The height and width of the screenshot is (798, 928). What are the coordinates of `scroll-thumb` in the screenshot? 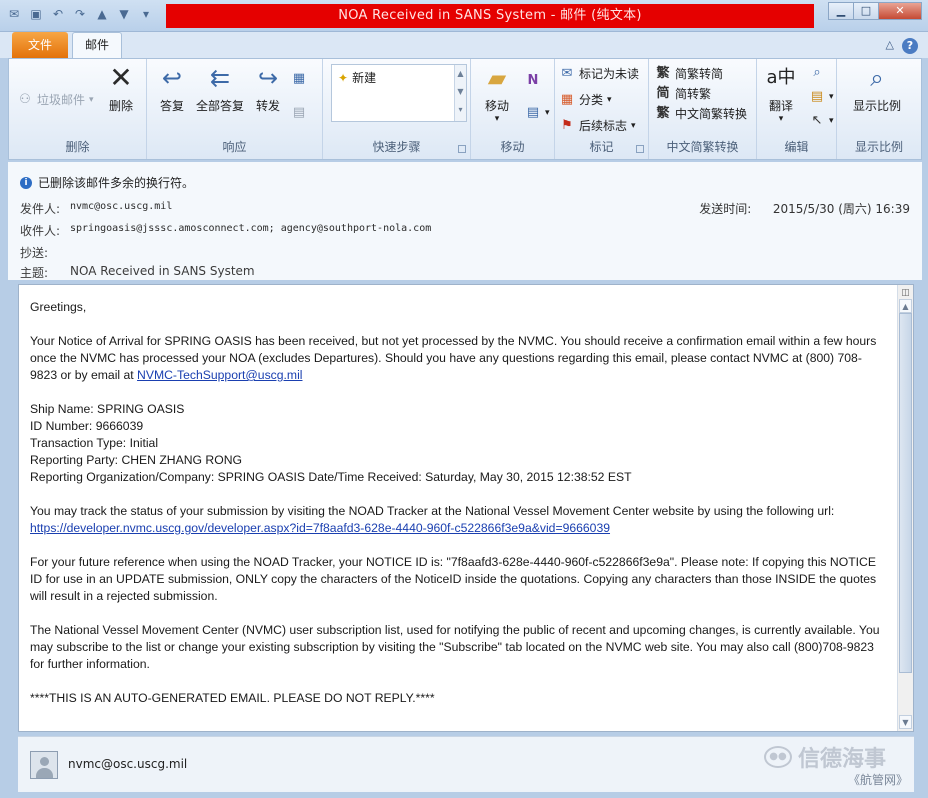 It's located at (905, 493).